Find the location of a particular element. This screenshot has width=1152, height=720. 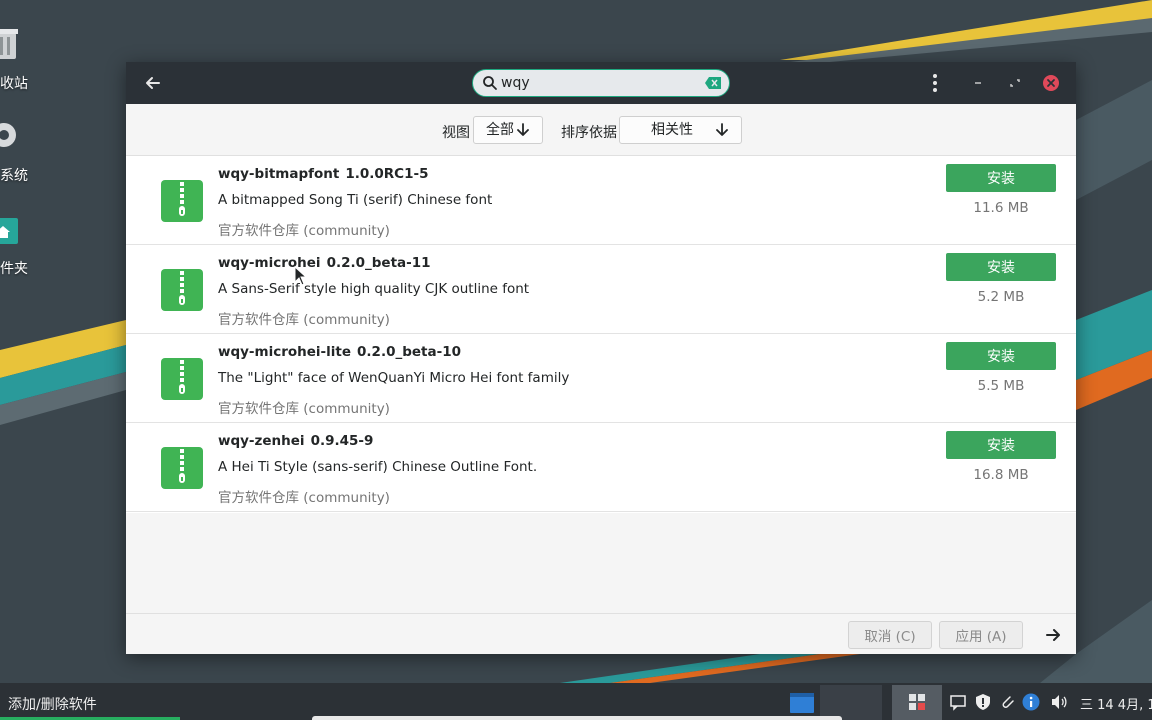

hamburger-menu-icon is located at coordinates (935, 83).